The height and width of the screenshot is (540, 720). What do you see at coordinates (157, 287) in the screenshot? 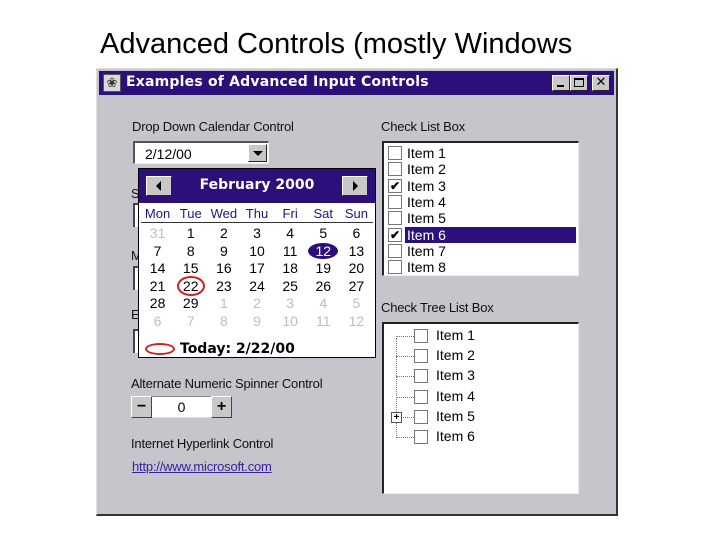
I see `calendar-day: 21` at bounding box center [157, 287].